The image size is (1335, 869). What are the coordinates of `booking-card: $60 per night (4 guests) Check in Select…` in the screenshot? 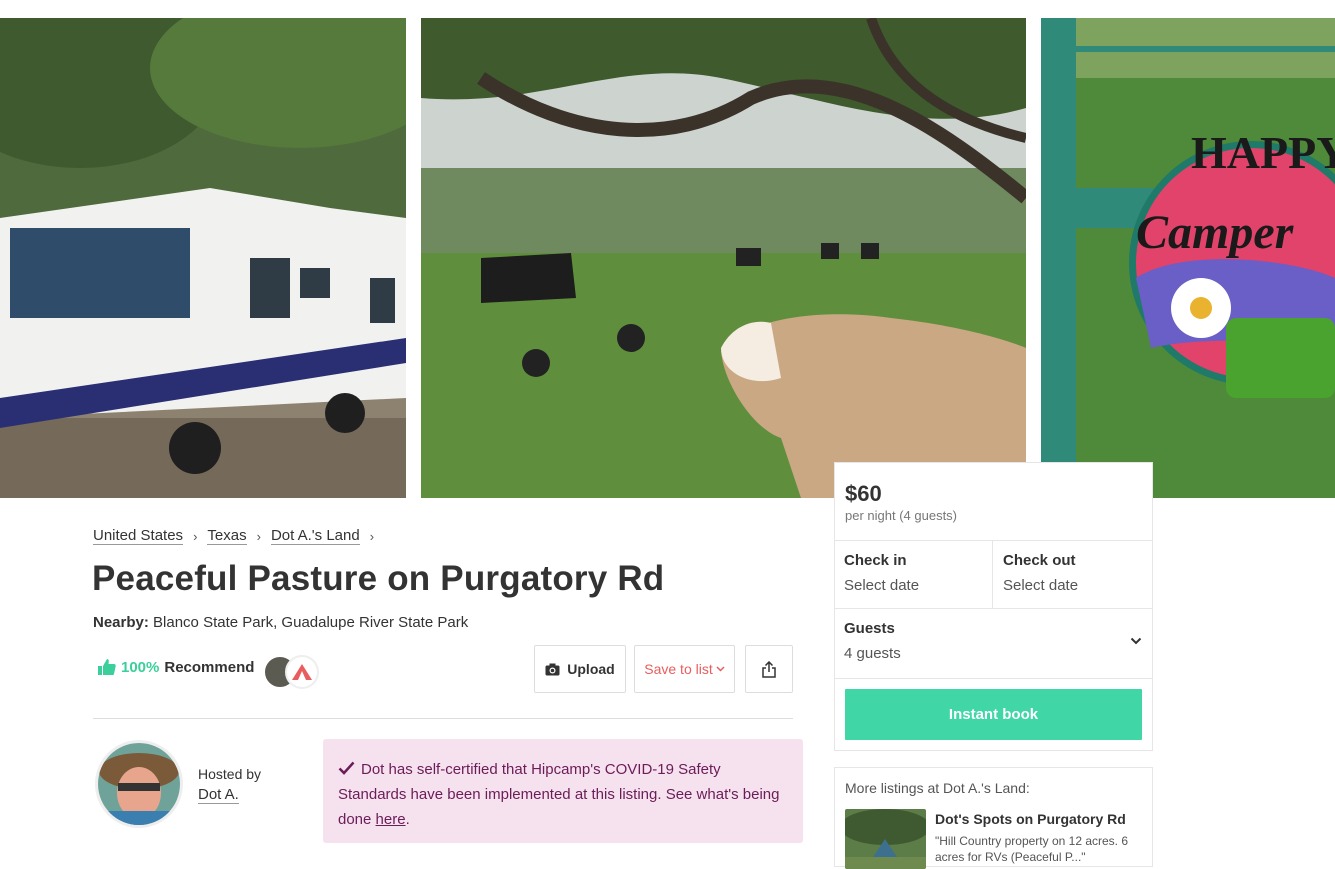 It's located at (993, 606).